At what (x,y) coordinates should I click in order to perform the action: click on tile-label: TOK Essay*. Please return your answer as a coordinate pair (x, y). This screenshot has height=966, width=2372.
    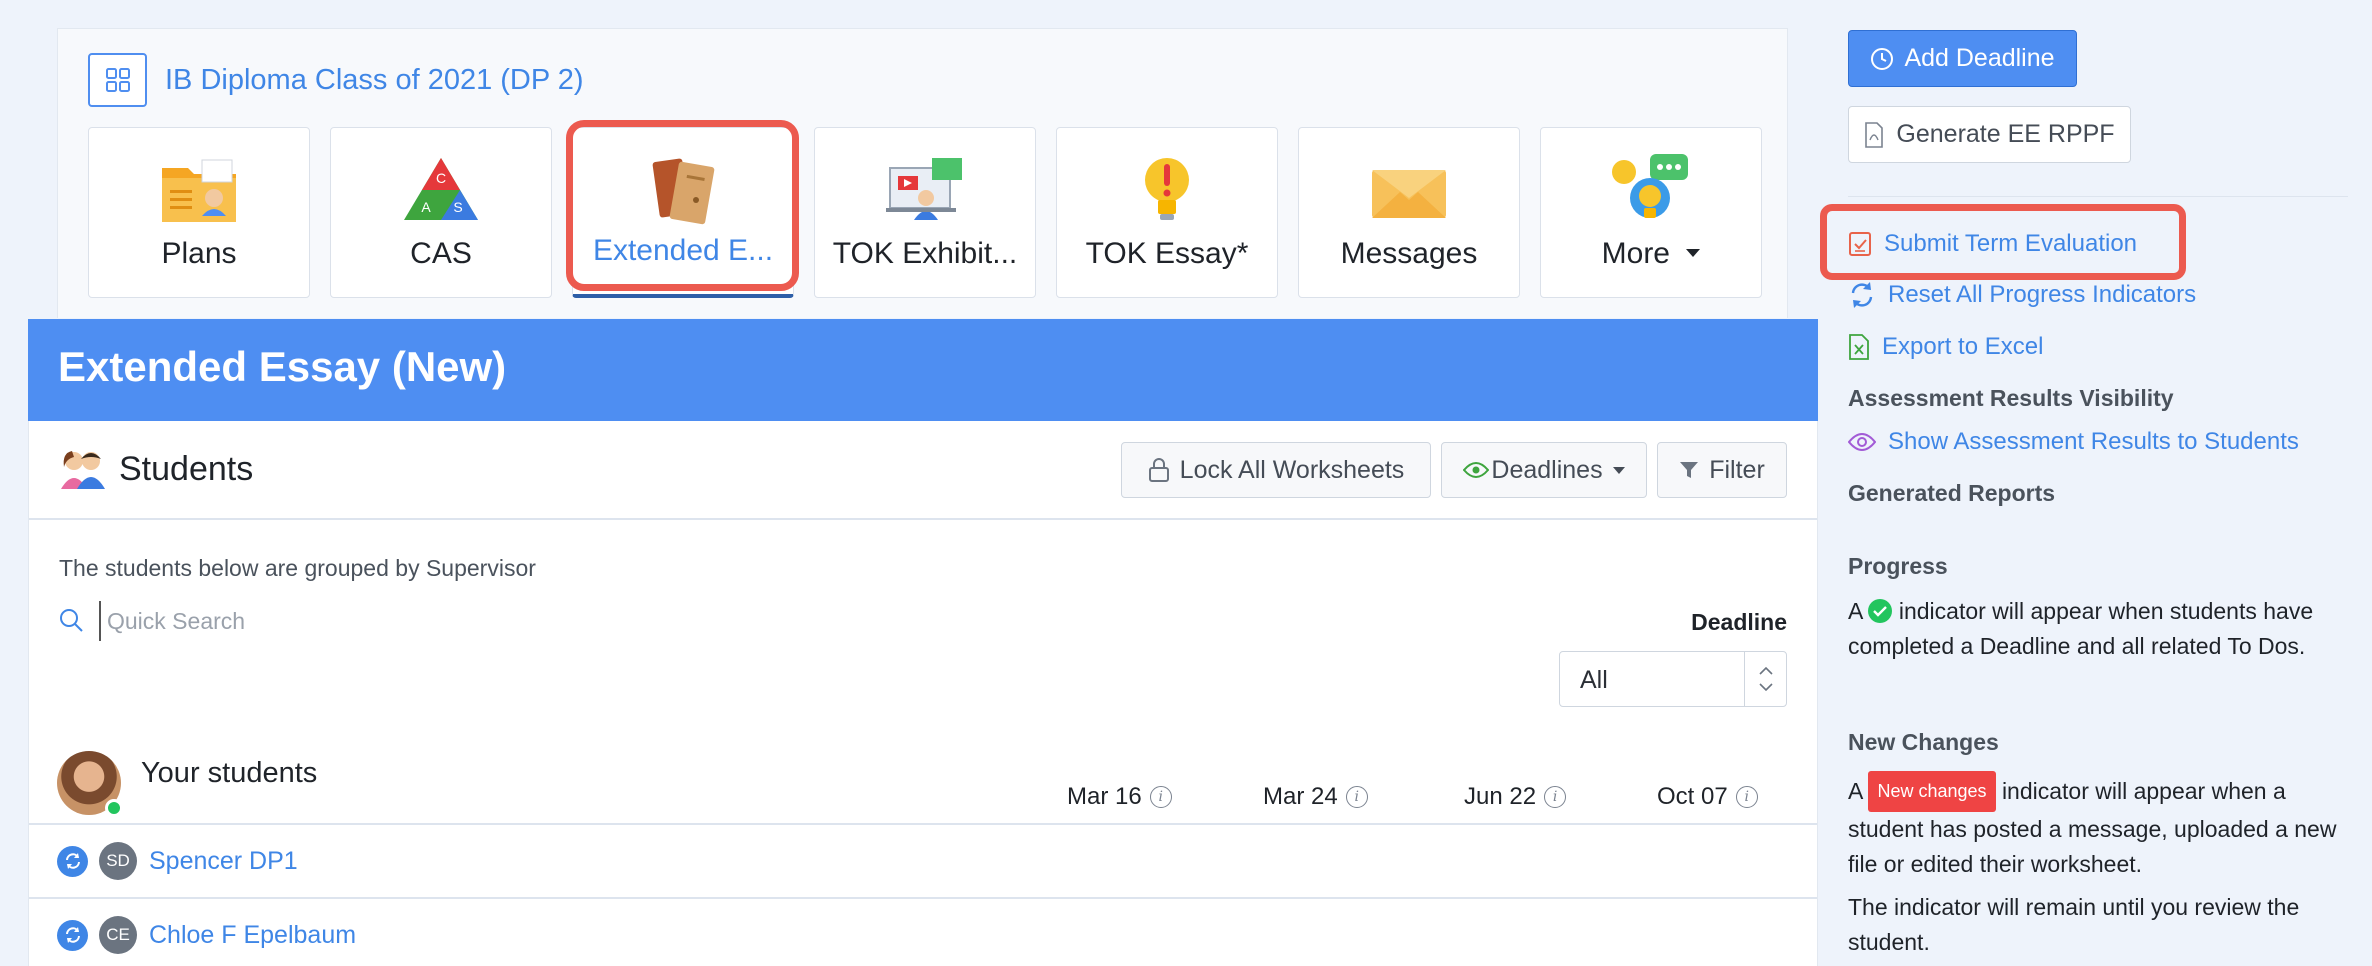
    Looking at the image, I should click on (1167, 253).